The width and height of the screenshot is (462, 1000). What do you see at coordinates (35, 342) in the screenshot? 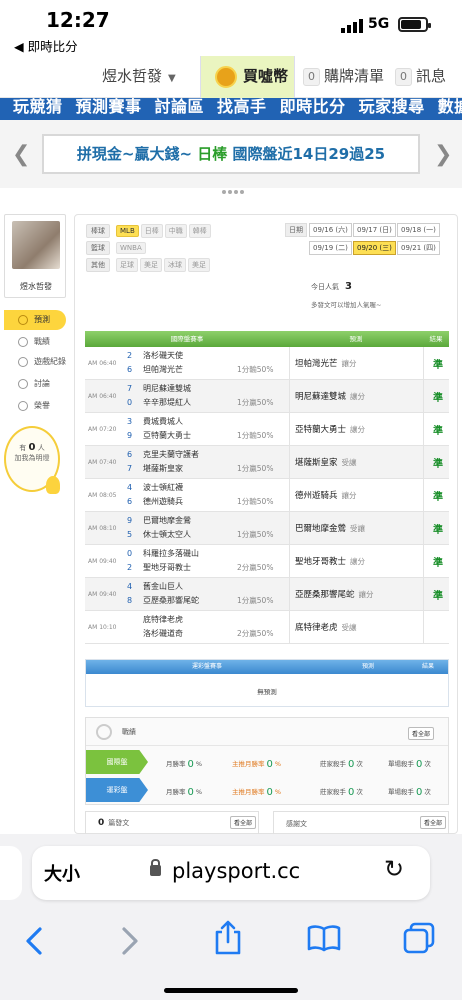
I see `sidebar-item-record: 戰績` at bounding box center [35, 342].